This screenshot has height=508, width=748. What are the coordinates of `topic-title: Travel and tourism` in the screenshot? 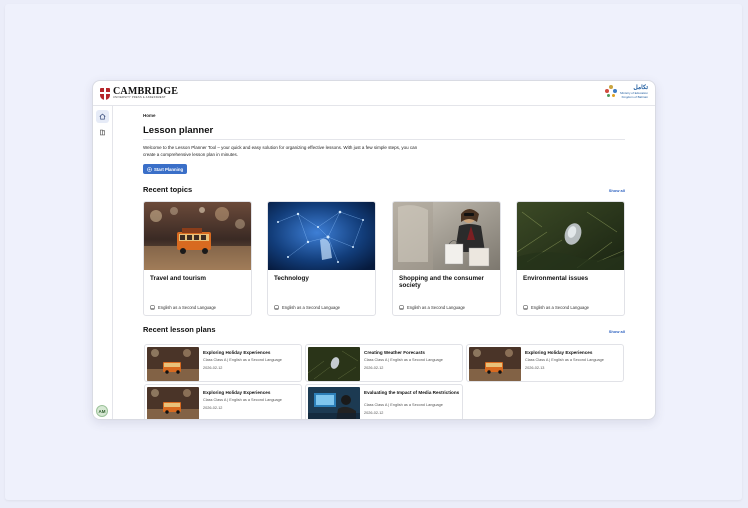 It's located at (178, 278).